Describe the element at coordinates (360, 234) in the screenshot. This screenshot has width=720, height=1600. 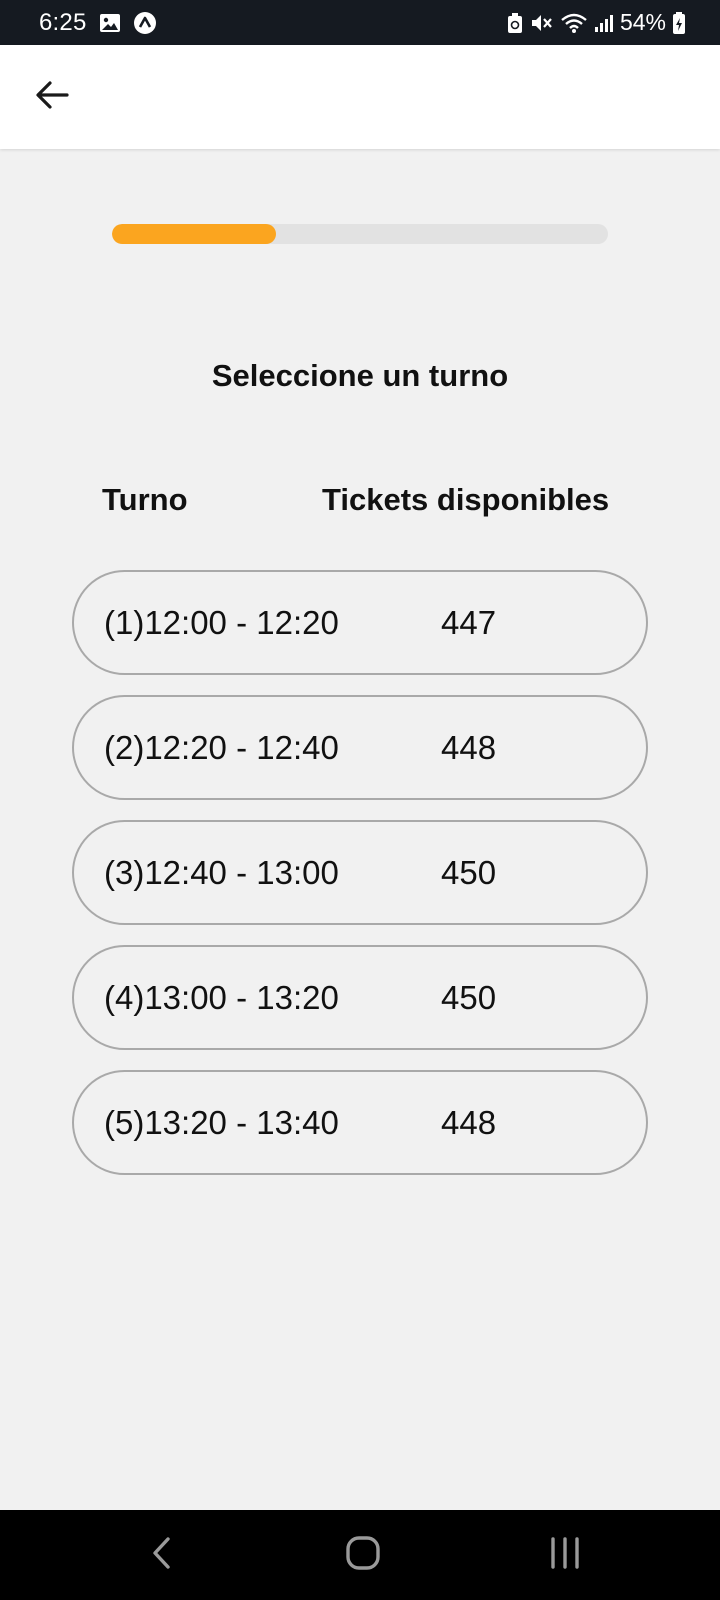
I see `progress-bar` at that location.